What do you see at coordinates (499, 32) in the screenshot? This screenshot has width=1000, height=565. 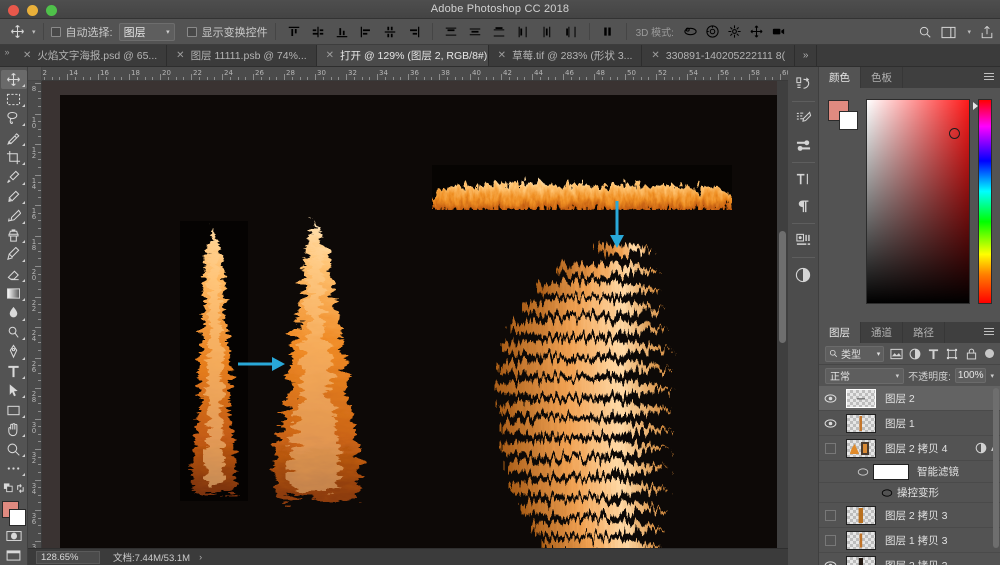 I see `distribute-bottom-edges-icon` at bounding box center [499, 32].